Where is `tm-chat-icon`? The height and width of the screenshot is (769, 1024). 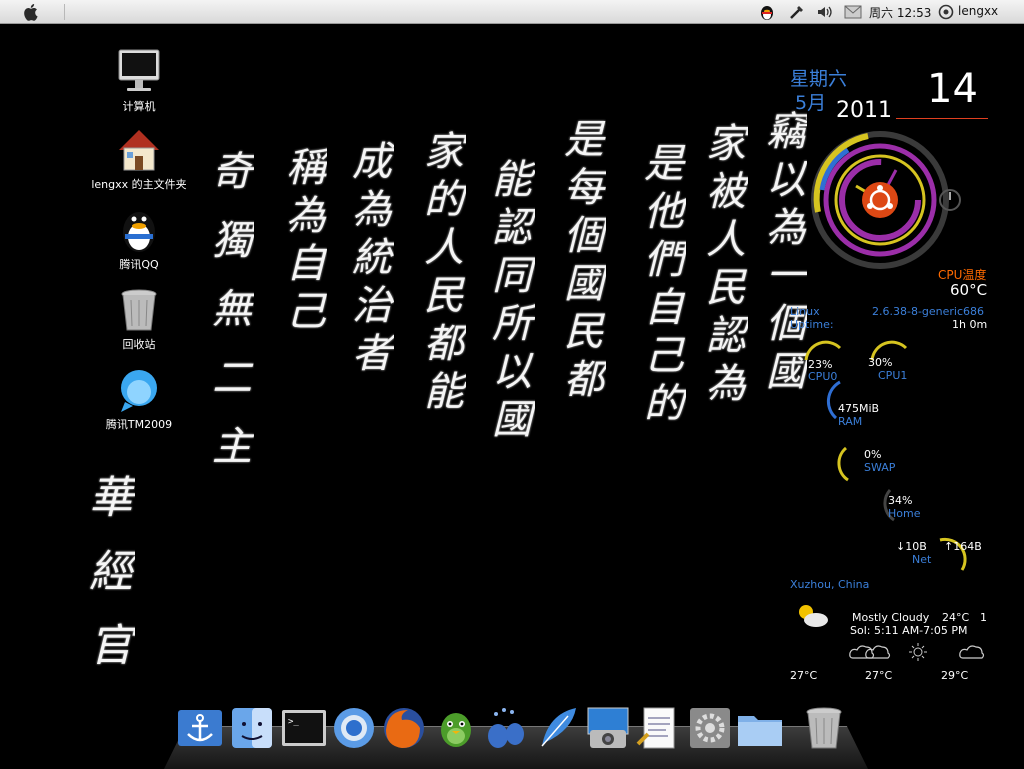 tm-chat-icon is located at coordinates (139, 390).